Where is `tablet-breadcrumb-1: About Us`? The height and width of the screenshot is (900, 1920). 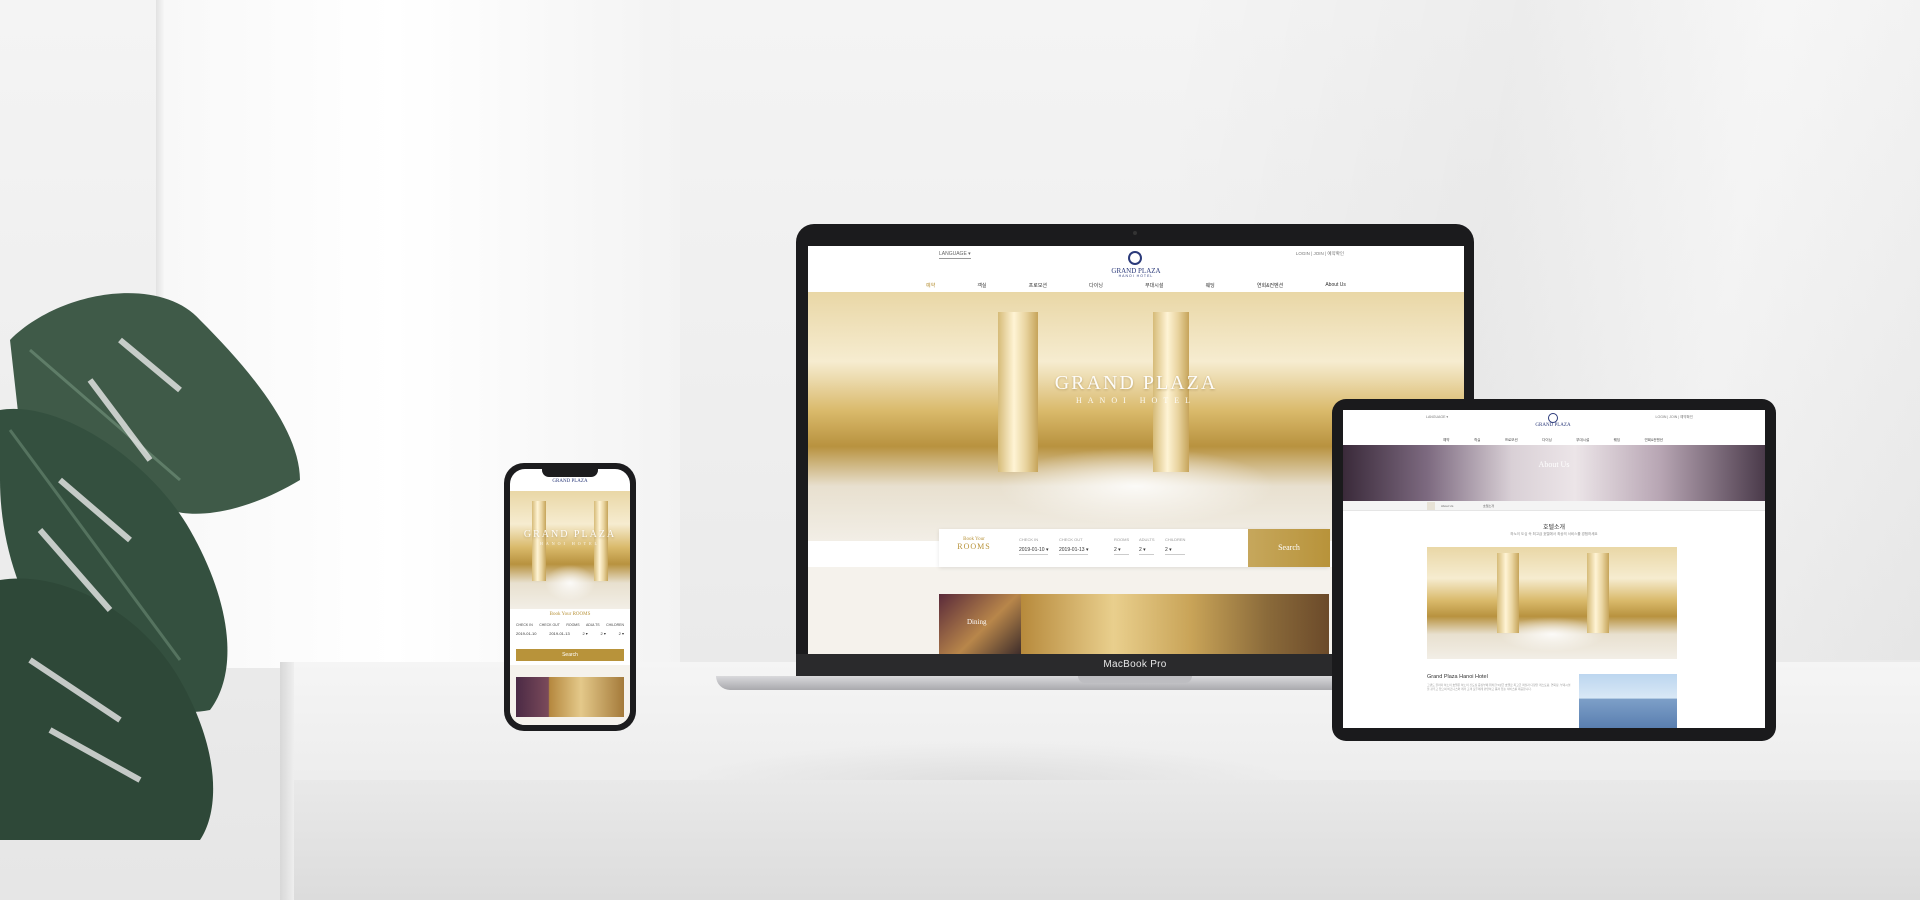 tablet-breadcrumb-1: About Us is located at coordinates (1447, 506).